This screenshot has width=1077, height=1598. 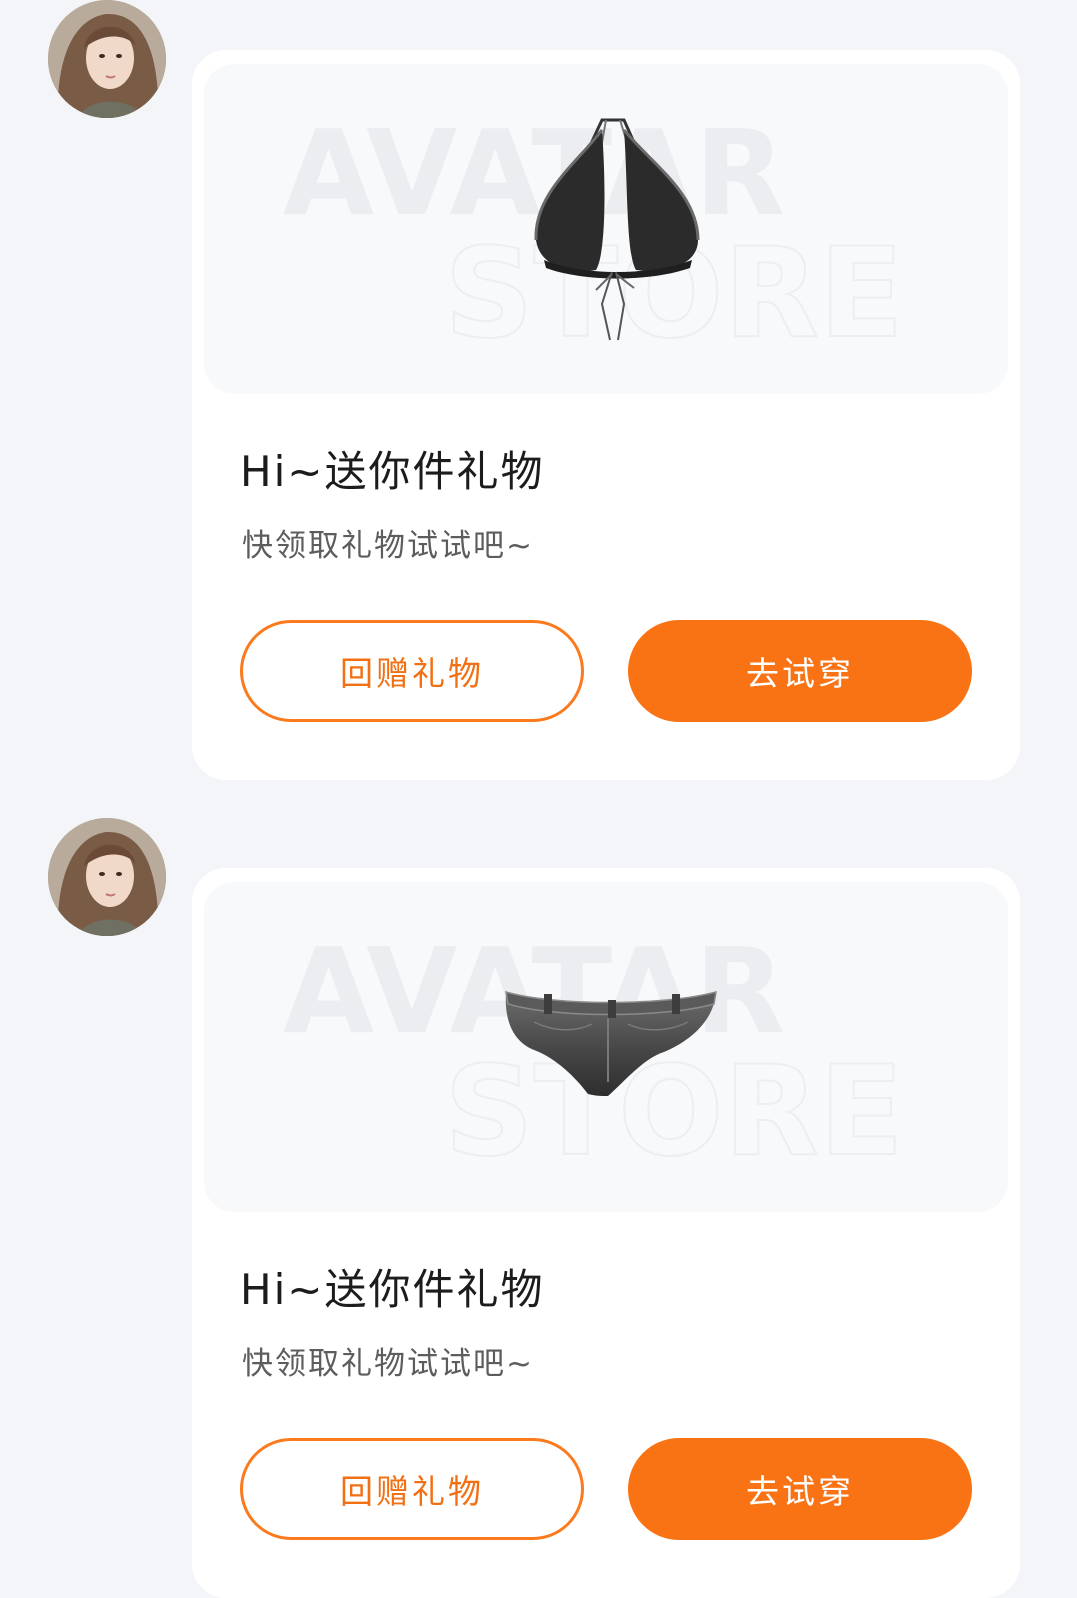 What do you see at coordinates (611, 1043) in the screenshot?
I see `denim-shorts-image` at bounding box center [611, 1043].